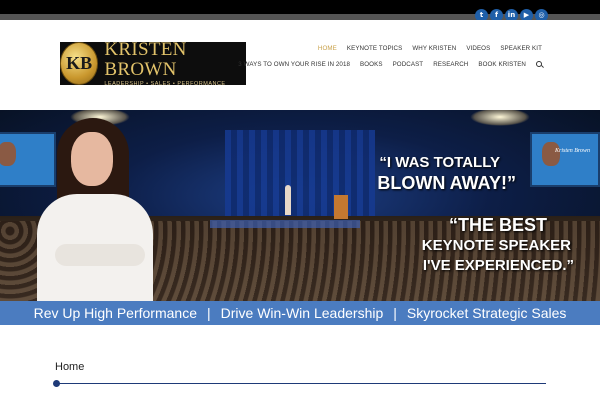 The width and height of the screenshot is (600, 400). Describe the element at coordinates (288, 200) in the screenshot. I see `speaker-figure` at that location.